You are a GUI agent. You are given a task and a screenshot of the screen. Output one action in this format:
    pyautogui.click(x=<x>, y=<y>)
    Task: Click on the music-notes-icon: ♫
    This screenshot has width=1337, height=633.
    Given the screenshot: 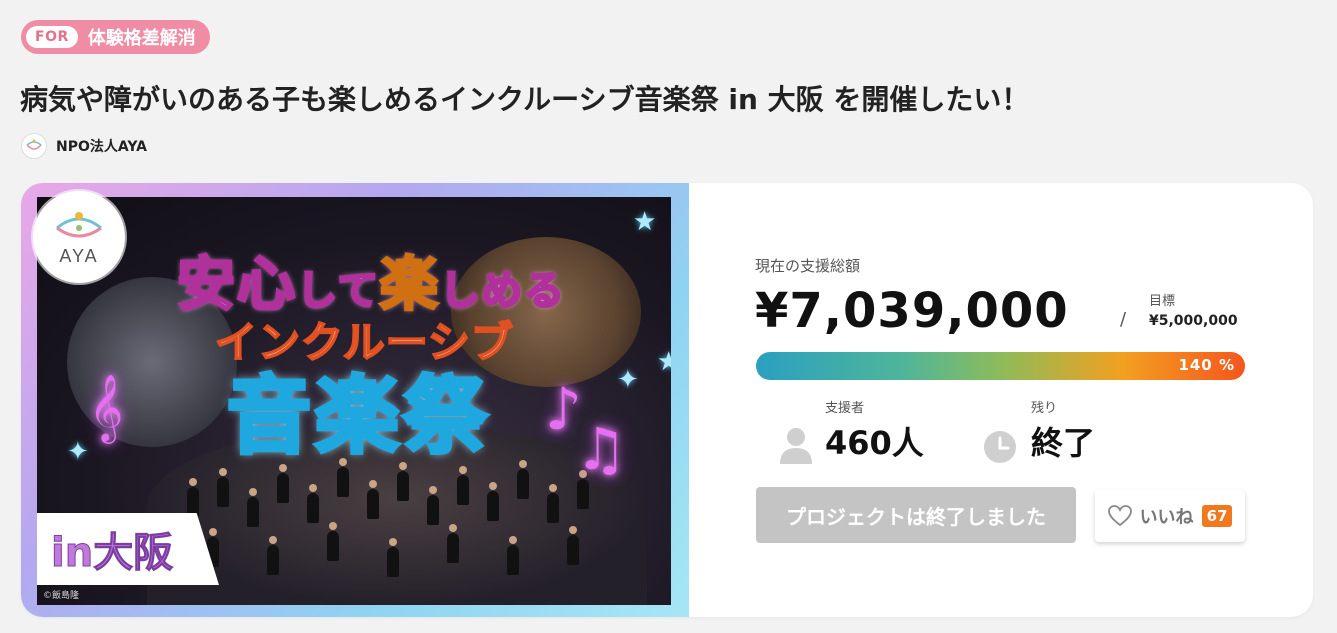 What is the action you would take?
    pyautogui.click(x=601, y=449)
    